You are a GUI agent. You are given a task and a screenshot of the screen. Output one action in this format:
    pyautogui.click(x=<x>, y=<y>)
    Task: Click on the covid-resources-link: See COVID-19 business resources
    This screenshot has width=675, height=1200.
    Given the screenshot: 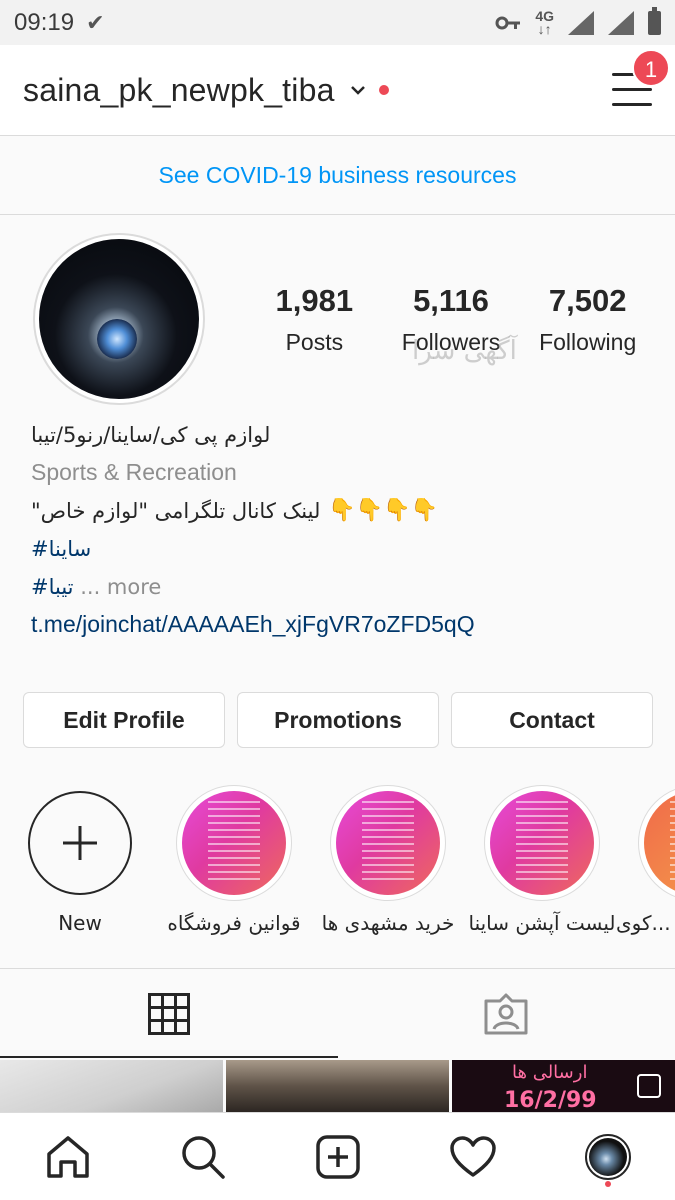 What is the action you would take?
    pyautogui.click(x=338, y=175)
    